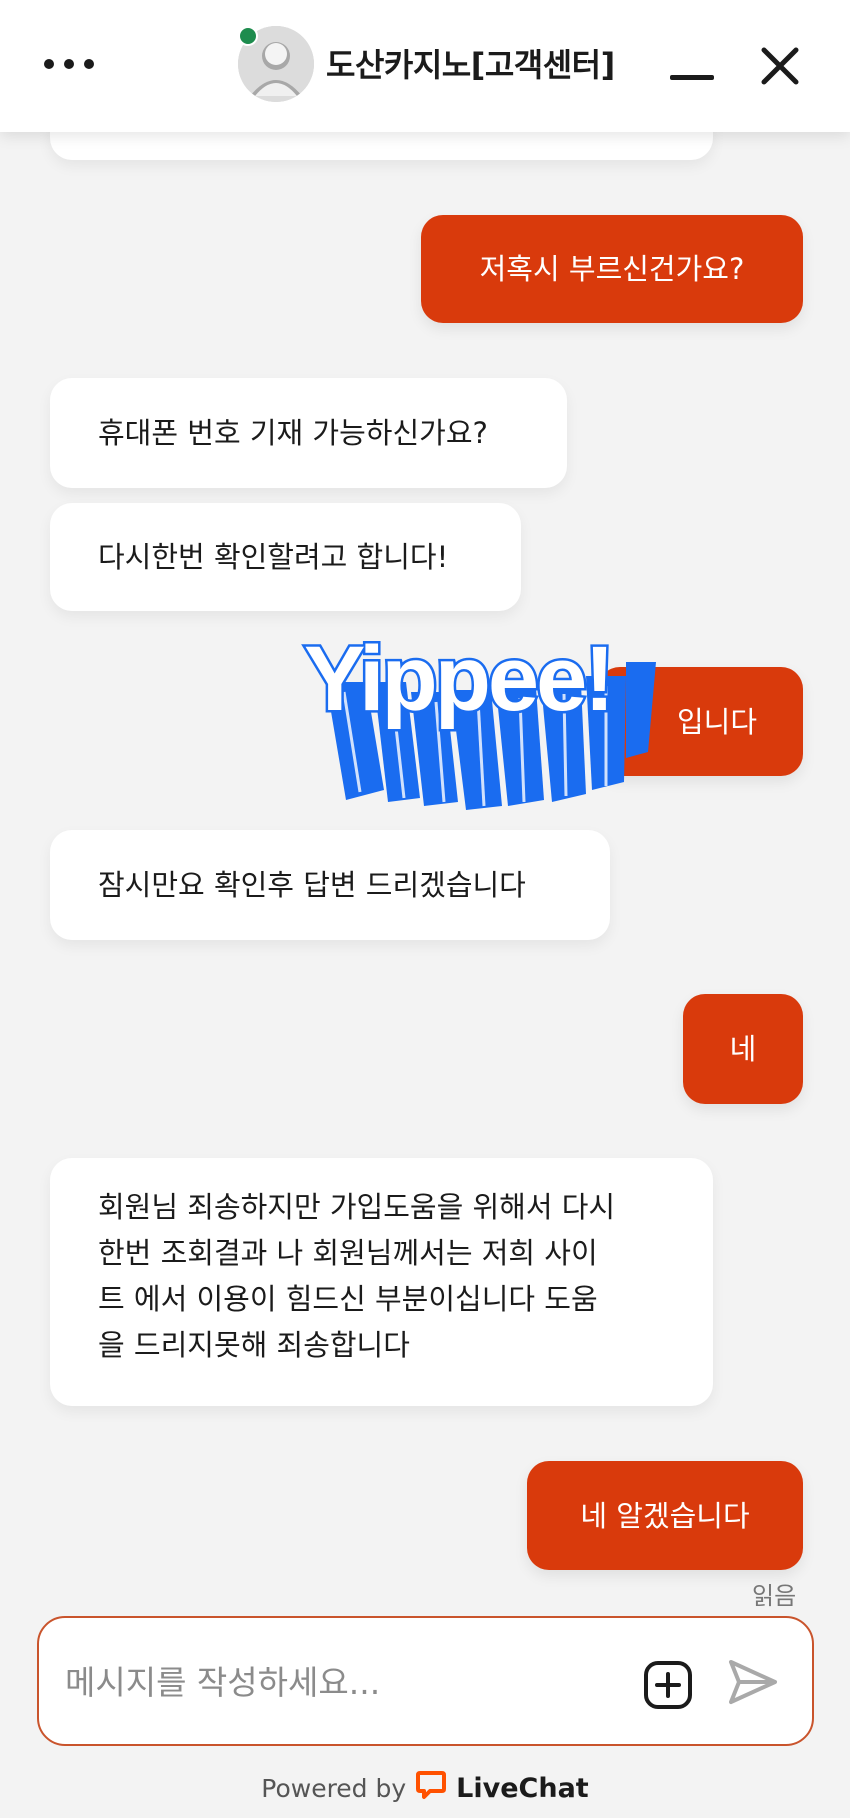 Image resolution: width=850 pixels, height=1818 pixels. I want to click on livechat-logo-icon, so click(431, 1788).